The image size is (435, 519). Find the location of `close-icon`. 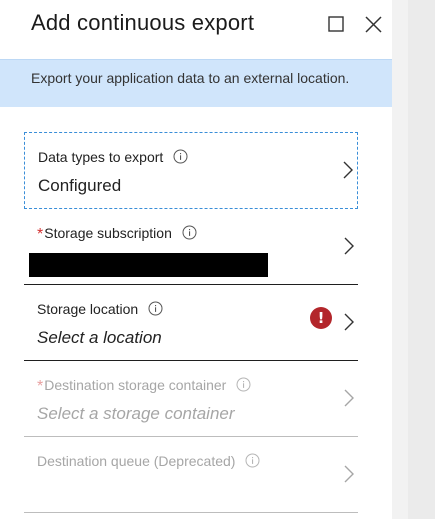

close-icon is located at coordinates (373, 24).